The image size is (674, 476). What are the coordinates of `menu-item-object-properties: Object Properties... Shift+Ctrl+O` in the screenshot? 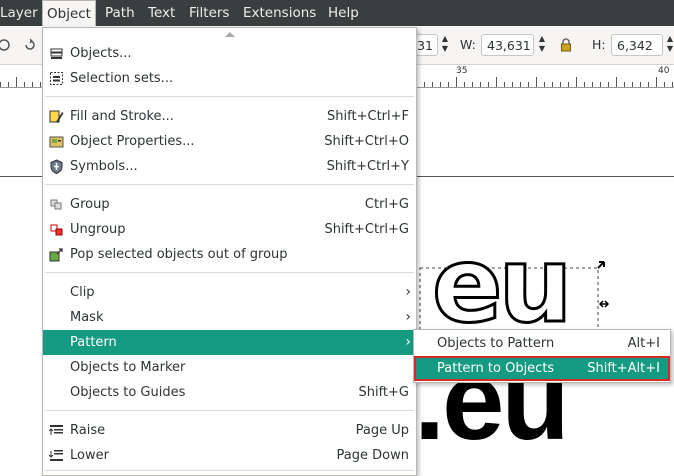 It's located at (229, 141).